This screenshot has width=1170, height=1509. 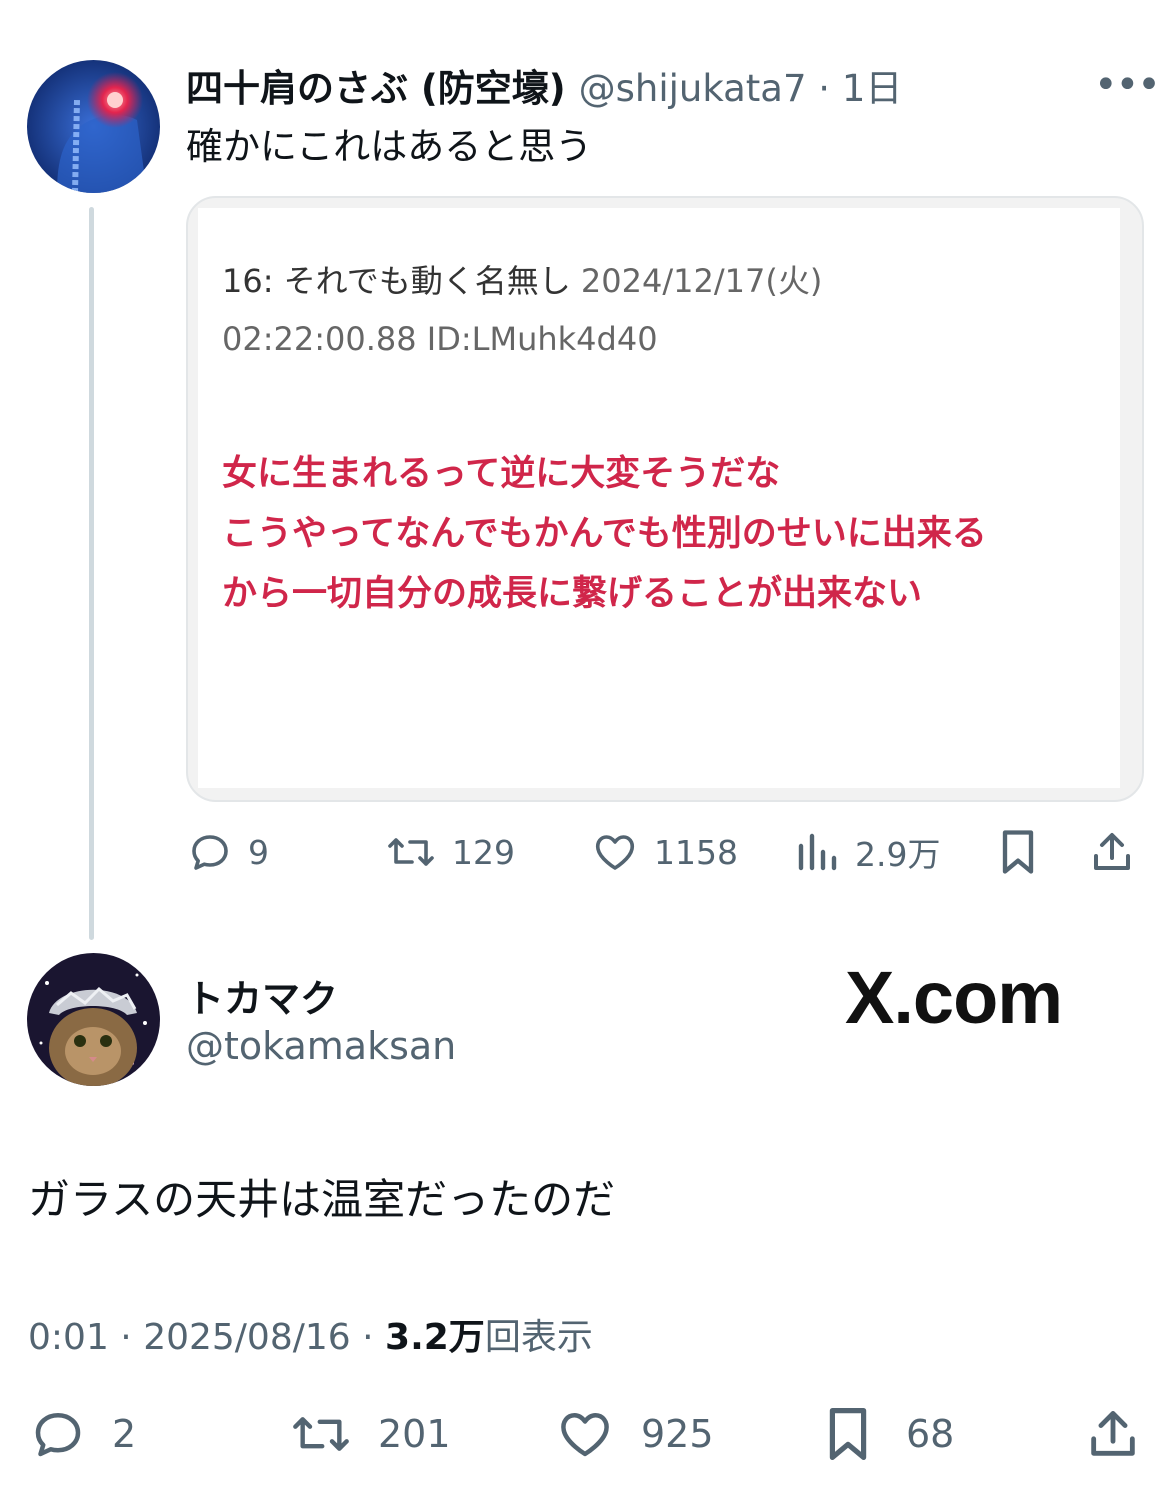 I want to click on retweet-count: 129, so click(x=483, y=852).